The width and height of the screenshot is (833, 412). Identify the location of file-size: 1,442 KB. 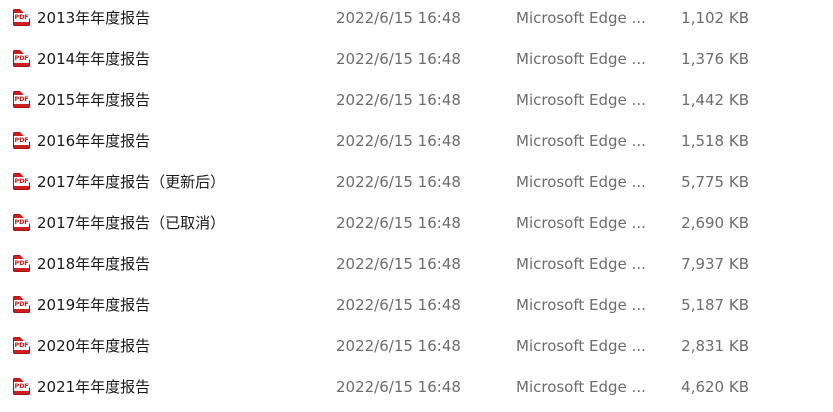
(715, 100).